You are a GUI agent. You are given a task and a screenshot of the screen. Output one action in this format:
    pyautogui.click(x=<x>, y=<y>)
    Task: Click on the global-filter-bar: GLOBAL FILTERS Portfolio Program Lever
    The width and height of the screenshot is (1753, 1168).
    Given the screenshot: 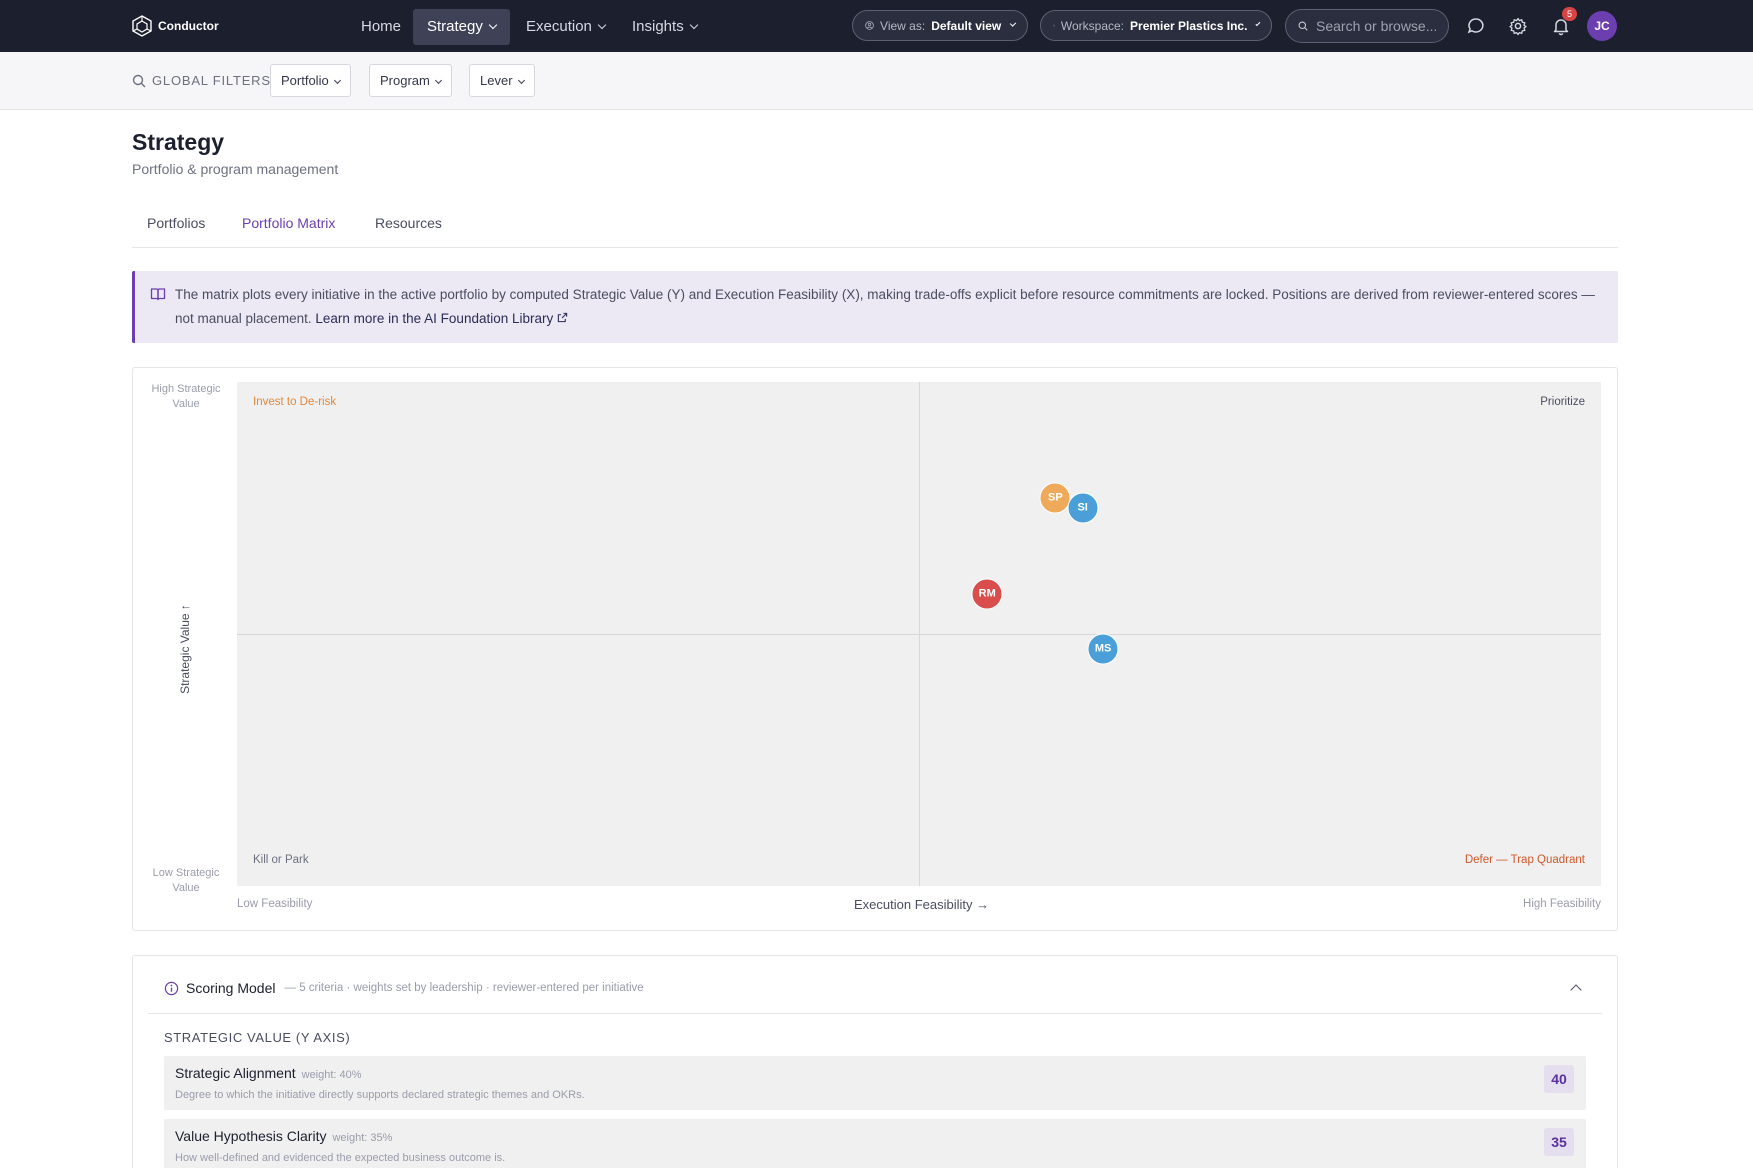 What is the action you would take?
    pyautogui.click(x=876, y=81)
    